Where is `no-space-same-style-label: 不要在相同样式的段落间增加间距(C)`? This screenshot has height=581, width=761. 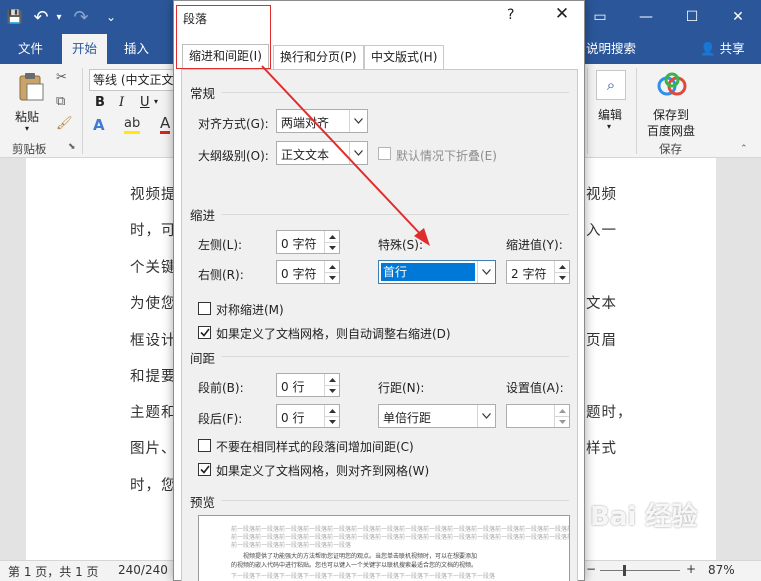 no-space-same-style-label: 不要在相同样式的段落间增加间距(C) is located at coordinates (315, 447).